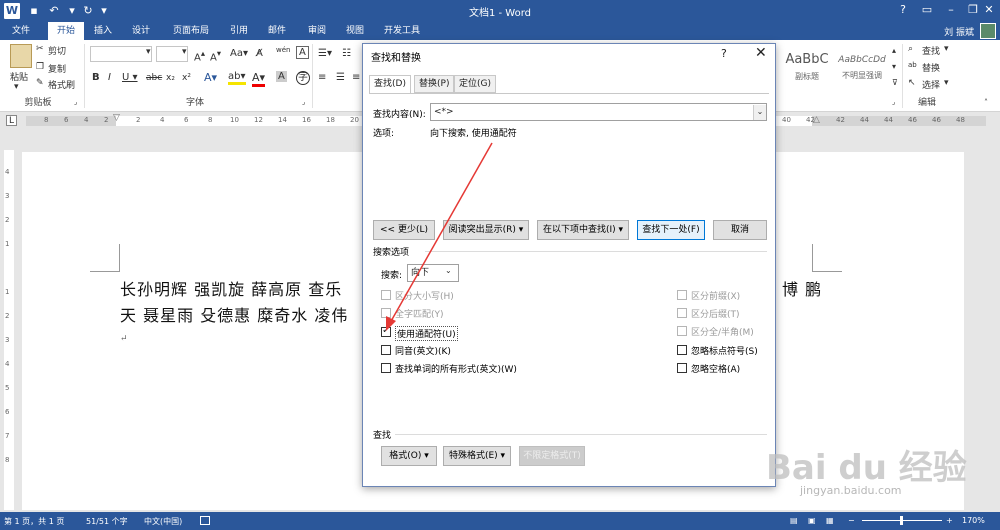 Image resolution: width=1000 pixels, height=530 pixels. Describe the element at coordinates (682, 295) in the screenshot. I see `match-prefix-checkbox` at that location.